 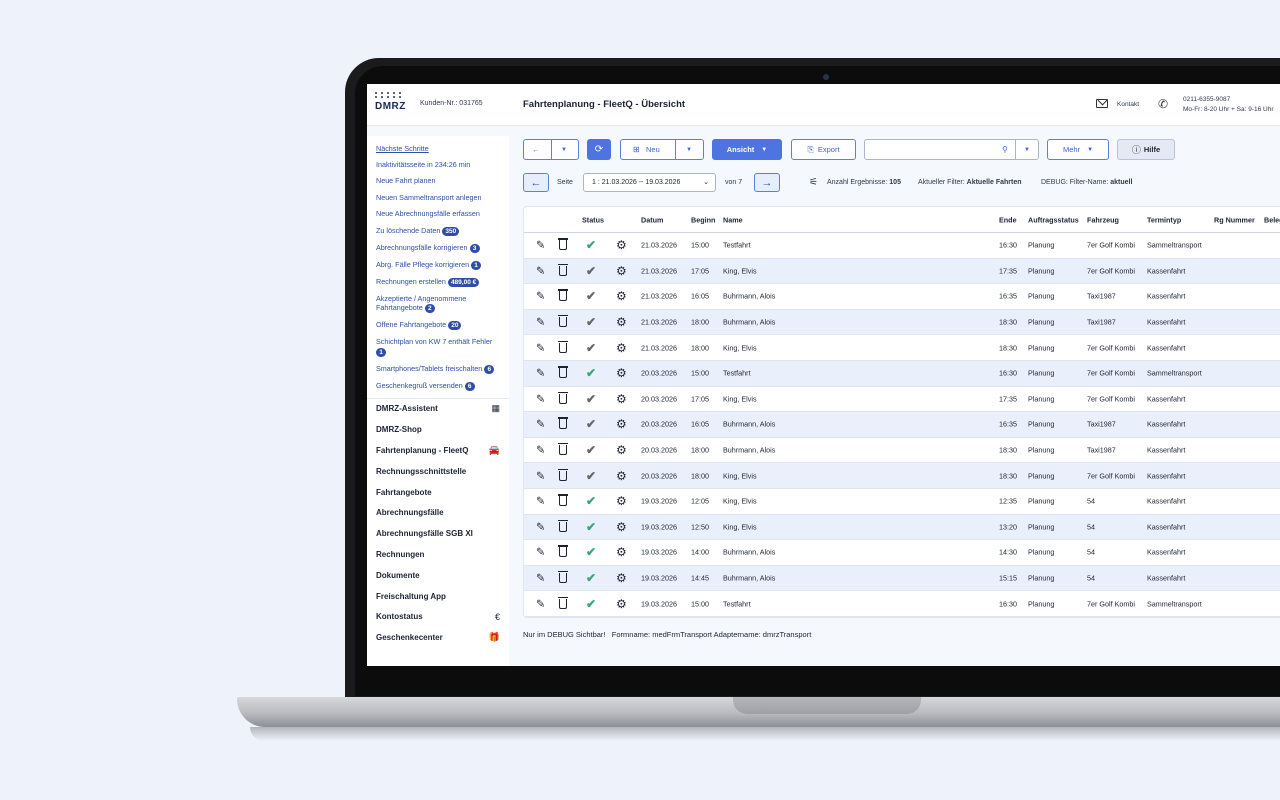 What do you see at coordinates (653, 149) in the screenshot?
I see `new-button-label: Neu` at bounding box center [653, 149].